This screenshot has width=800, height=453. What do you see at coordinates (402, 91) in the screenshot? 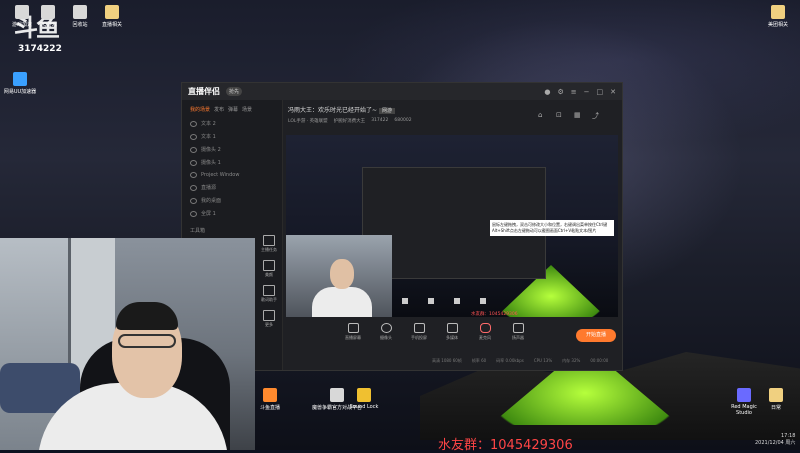
I see `window-titlebar: 直播伴侣 抢先 ● ⚙ ≡ − □ ✕` at bounding box center [402, 91].